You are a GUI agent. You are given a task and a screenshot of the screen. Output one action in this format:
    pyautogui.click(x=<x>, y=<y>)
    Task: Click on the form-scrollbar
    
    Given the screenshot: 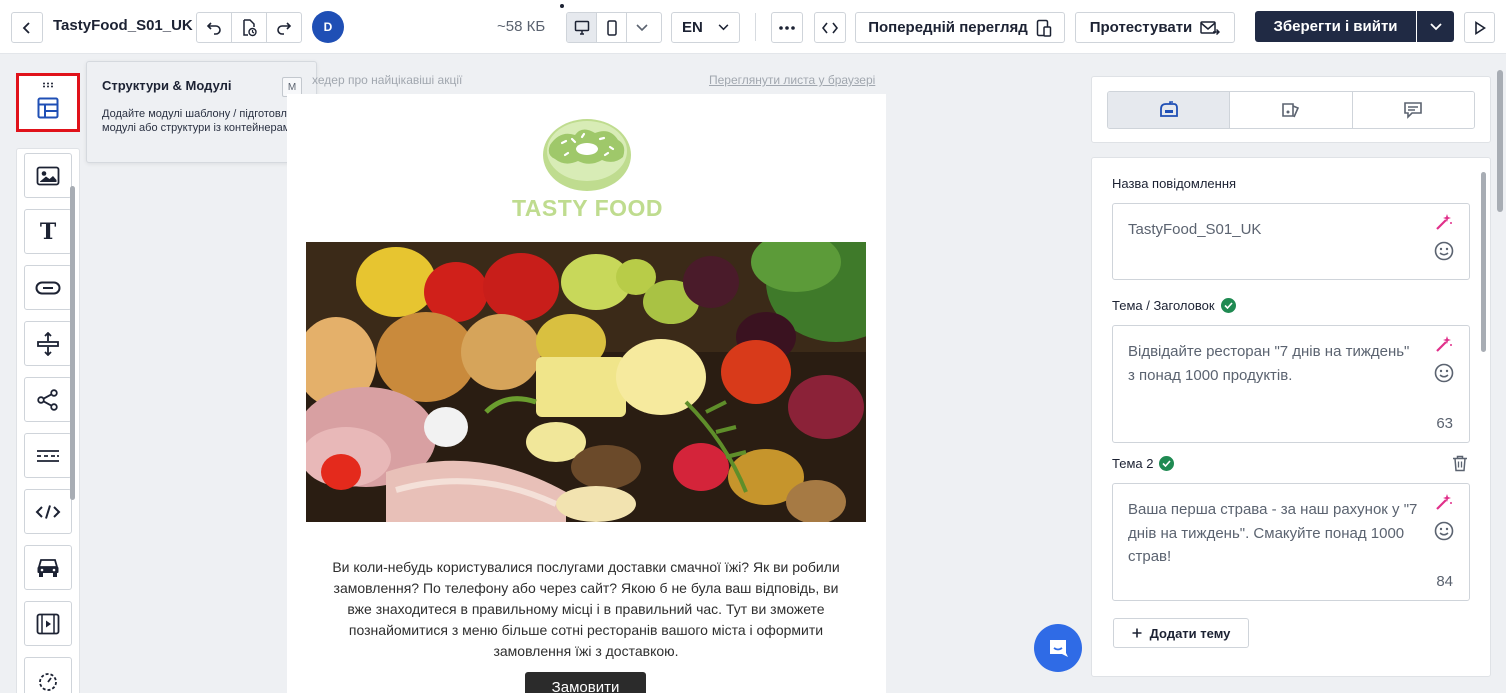 What is the action you would take?
    pyautogui.click(x=1483, y=262)
    